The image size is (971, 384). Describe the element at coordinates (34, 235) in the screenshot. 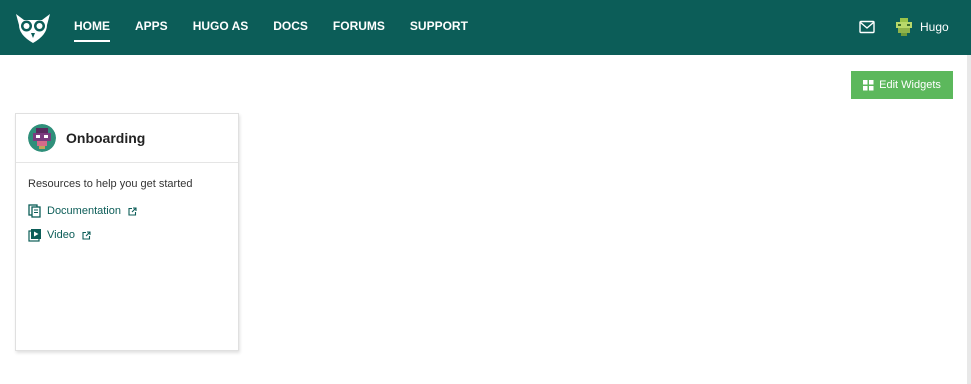

I see `video-play-icon` at that location.